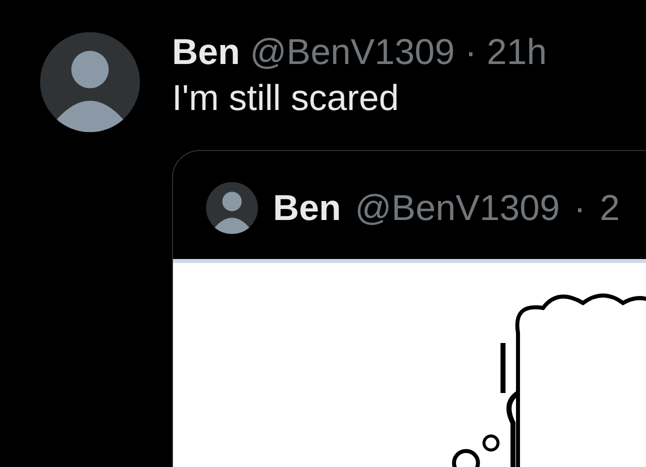 The image size is (646, 467). Describe the element at coordinates (610, 208) in the screenshot. I see `post-time: 2` at that location.